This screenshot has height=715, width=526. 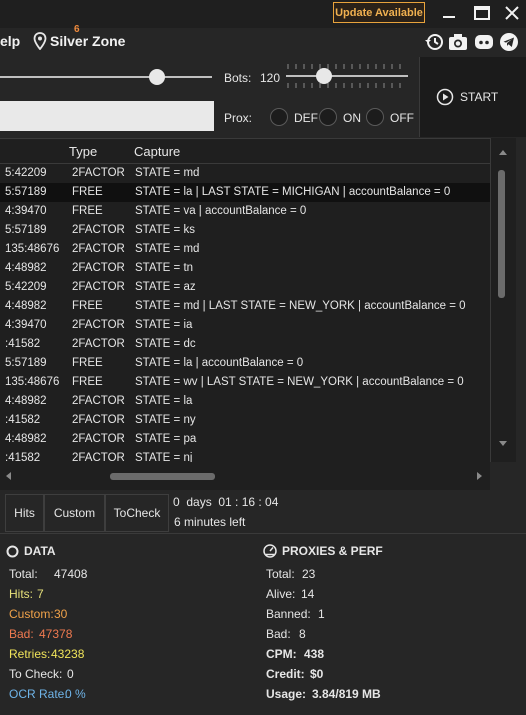 What do you see at coordinates (157, 77) in the screenshot?
I see `threads-slider-thumb` at bounding box center [157, 77].